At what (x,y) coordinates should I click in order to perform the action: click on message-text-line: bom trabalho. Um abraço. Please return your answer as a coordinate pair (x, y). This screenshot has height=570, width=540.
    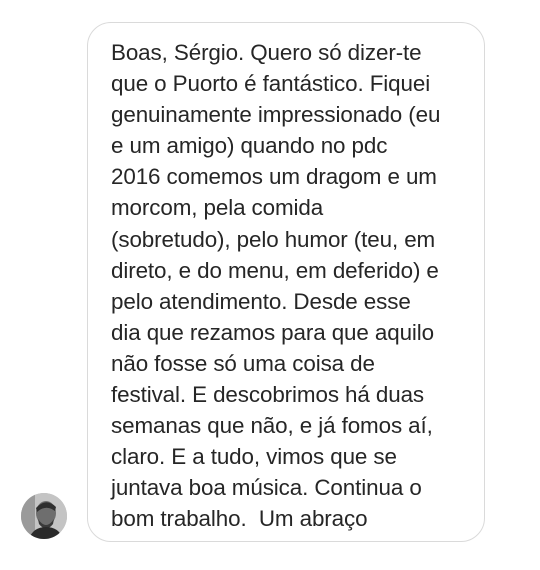
    Looking at the image, I should click on (239, 519).